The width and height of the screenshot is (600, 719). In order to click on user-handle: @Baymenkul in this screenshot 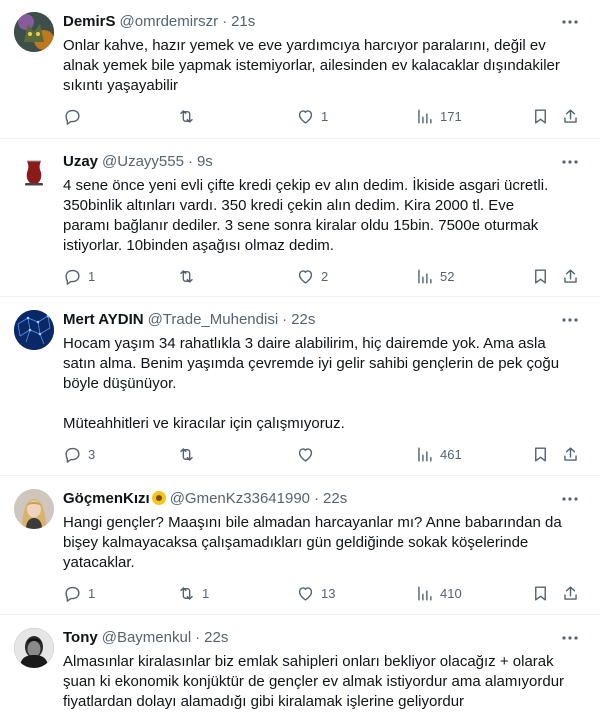, I will do `click(146, 637)`.